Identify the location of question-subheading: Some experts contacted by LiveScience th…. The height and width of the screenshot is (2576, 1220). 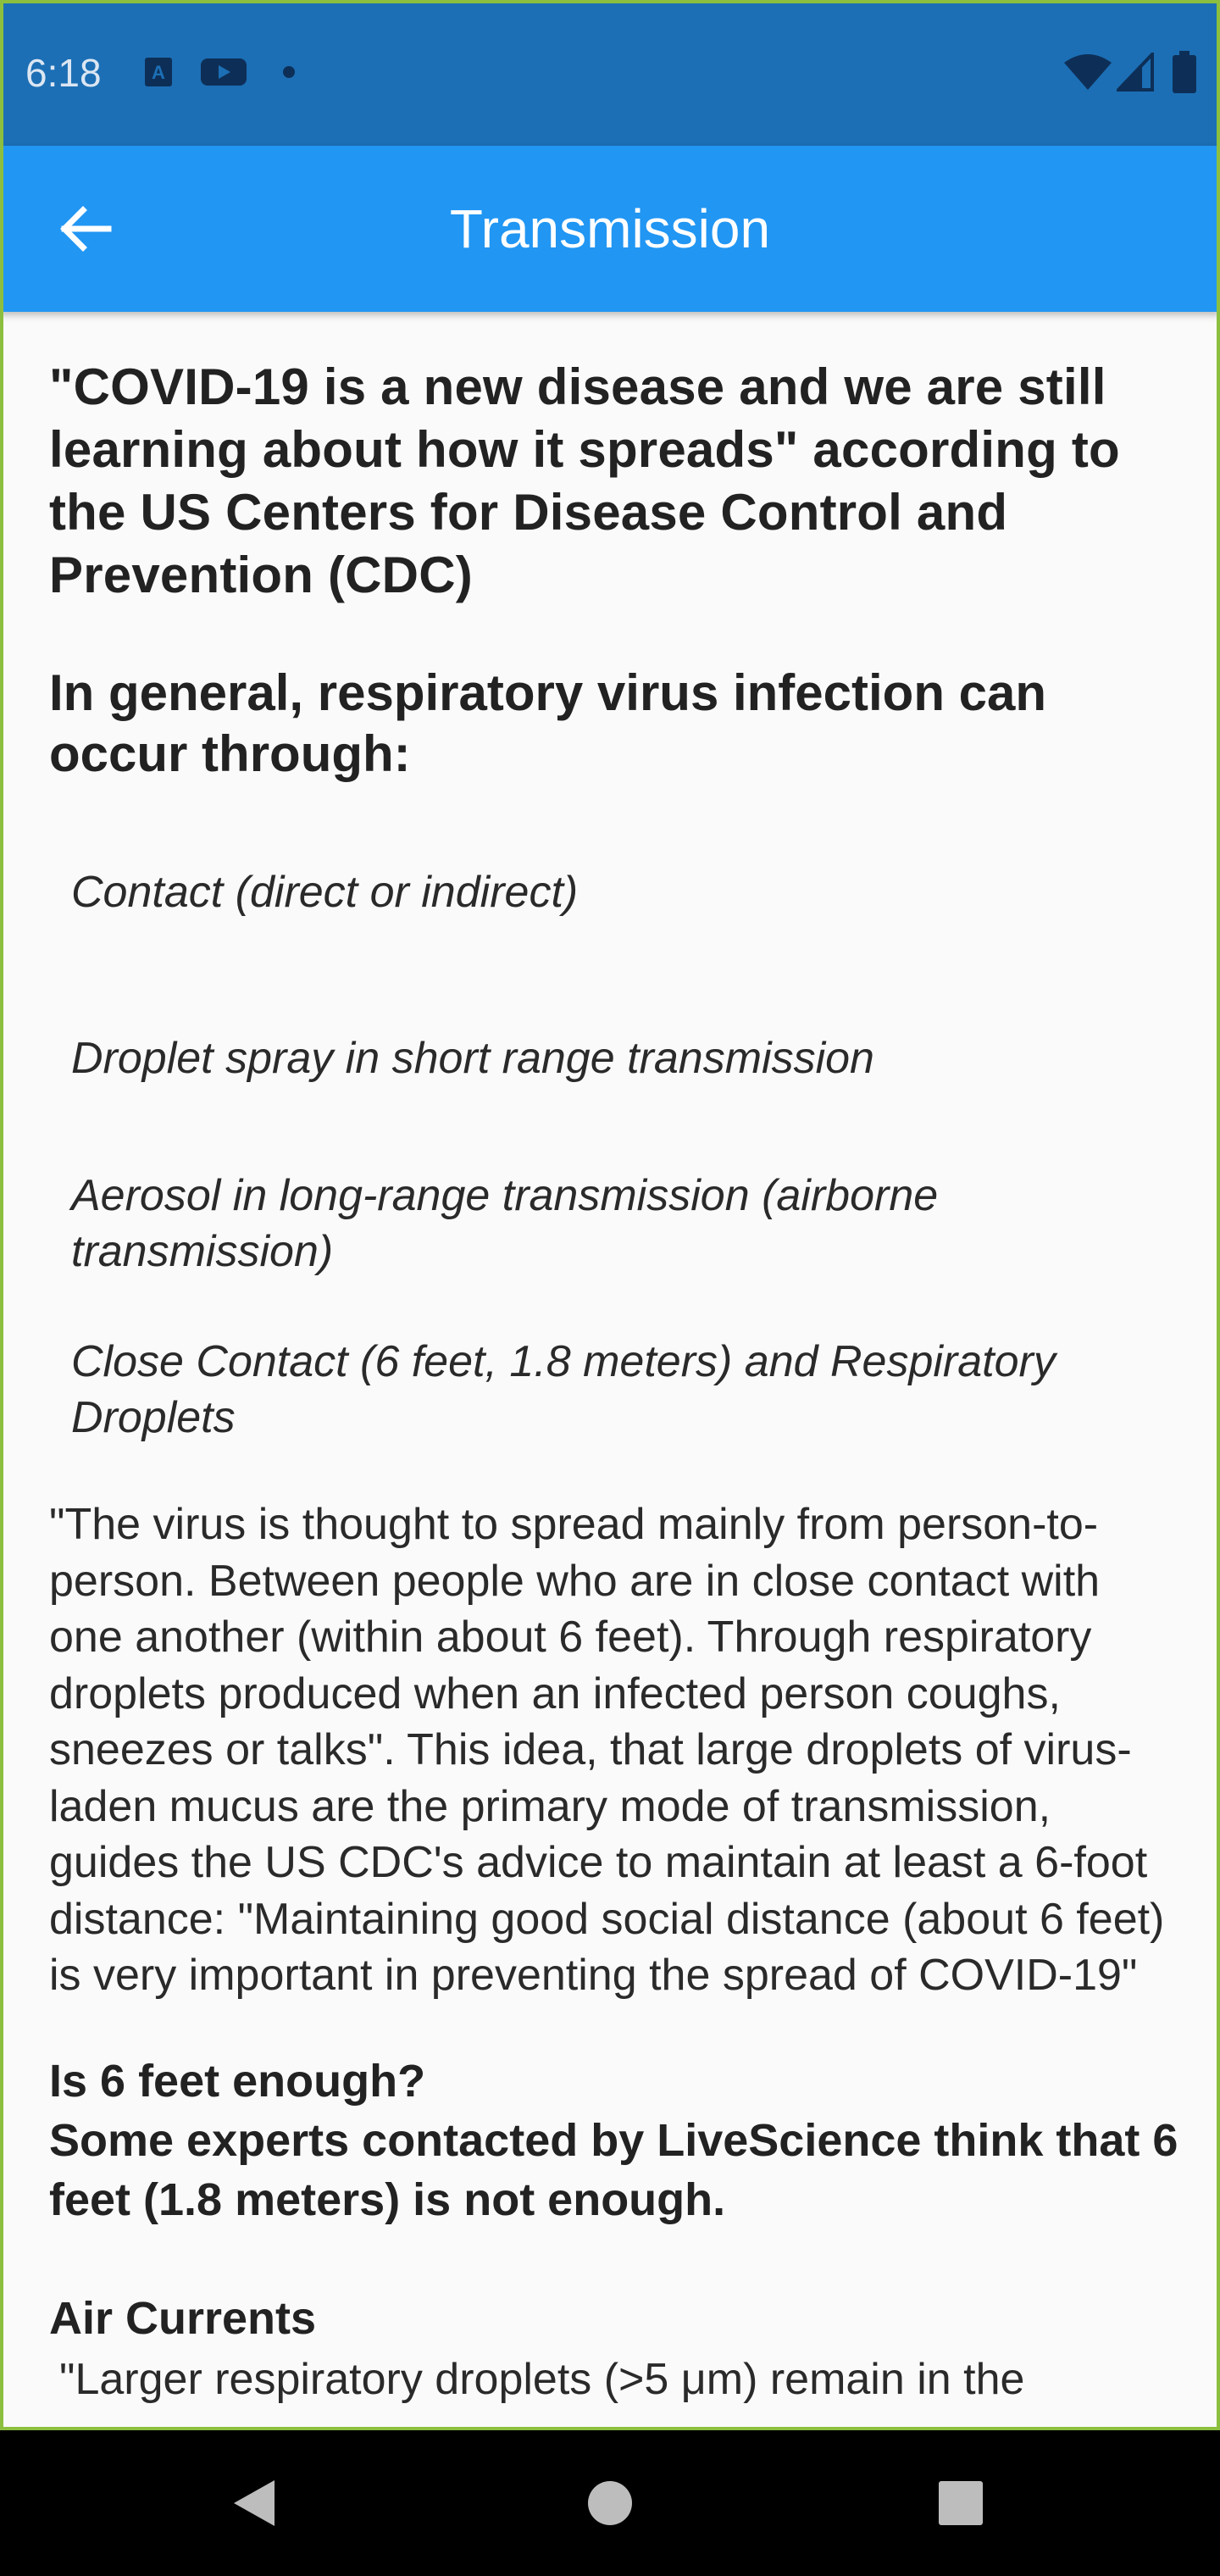
(613, 2169).